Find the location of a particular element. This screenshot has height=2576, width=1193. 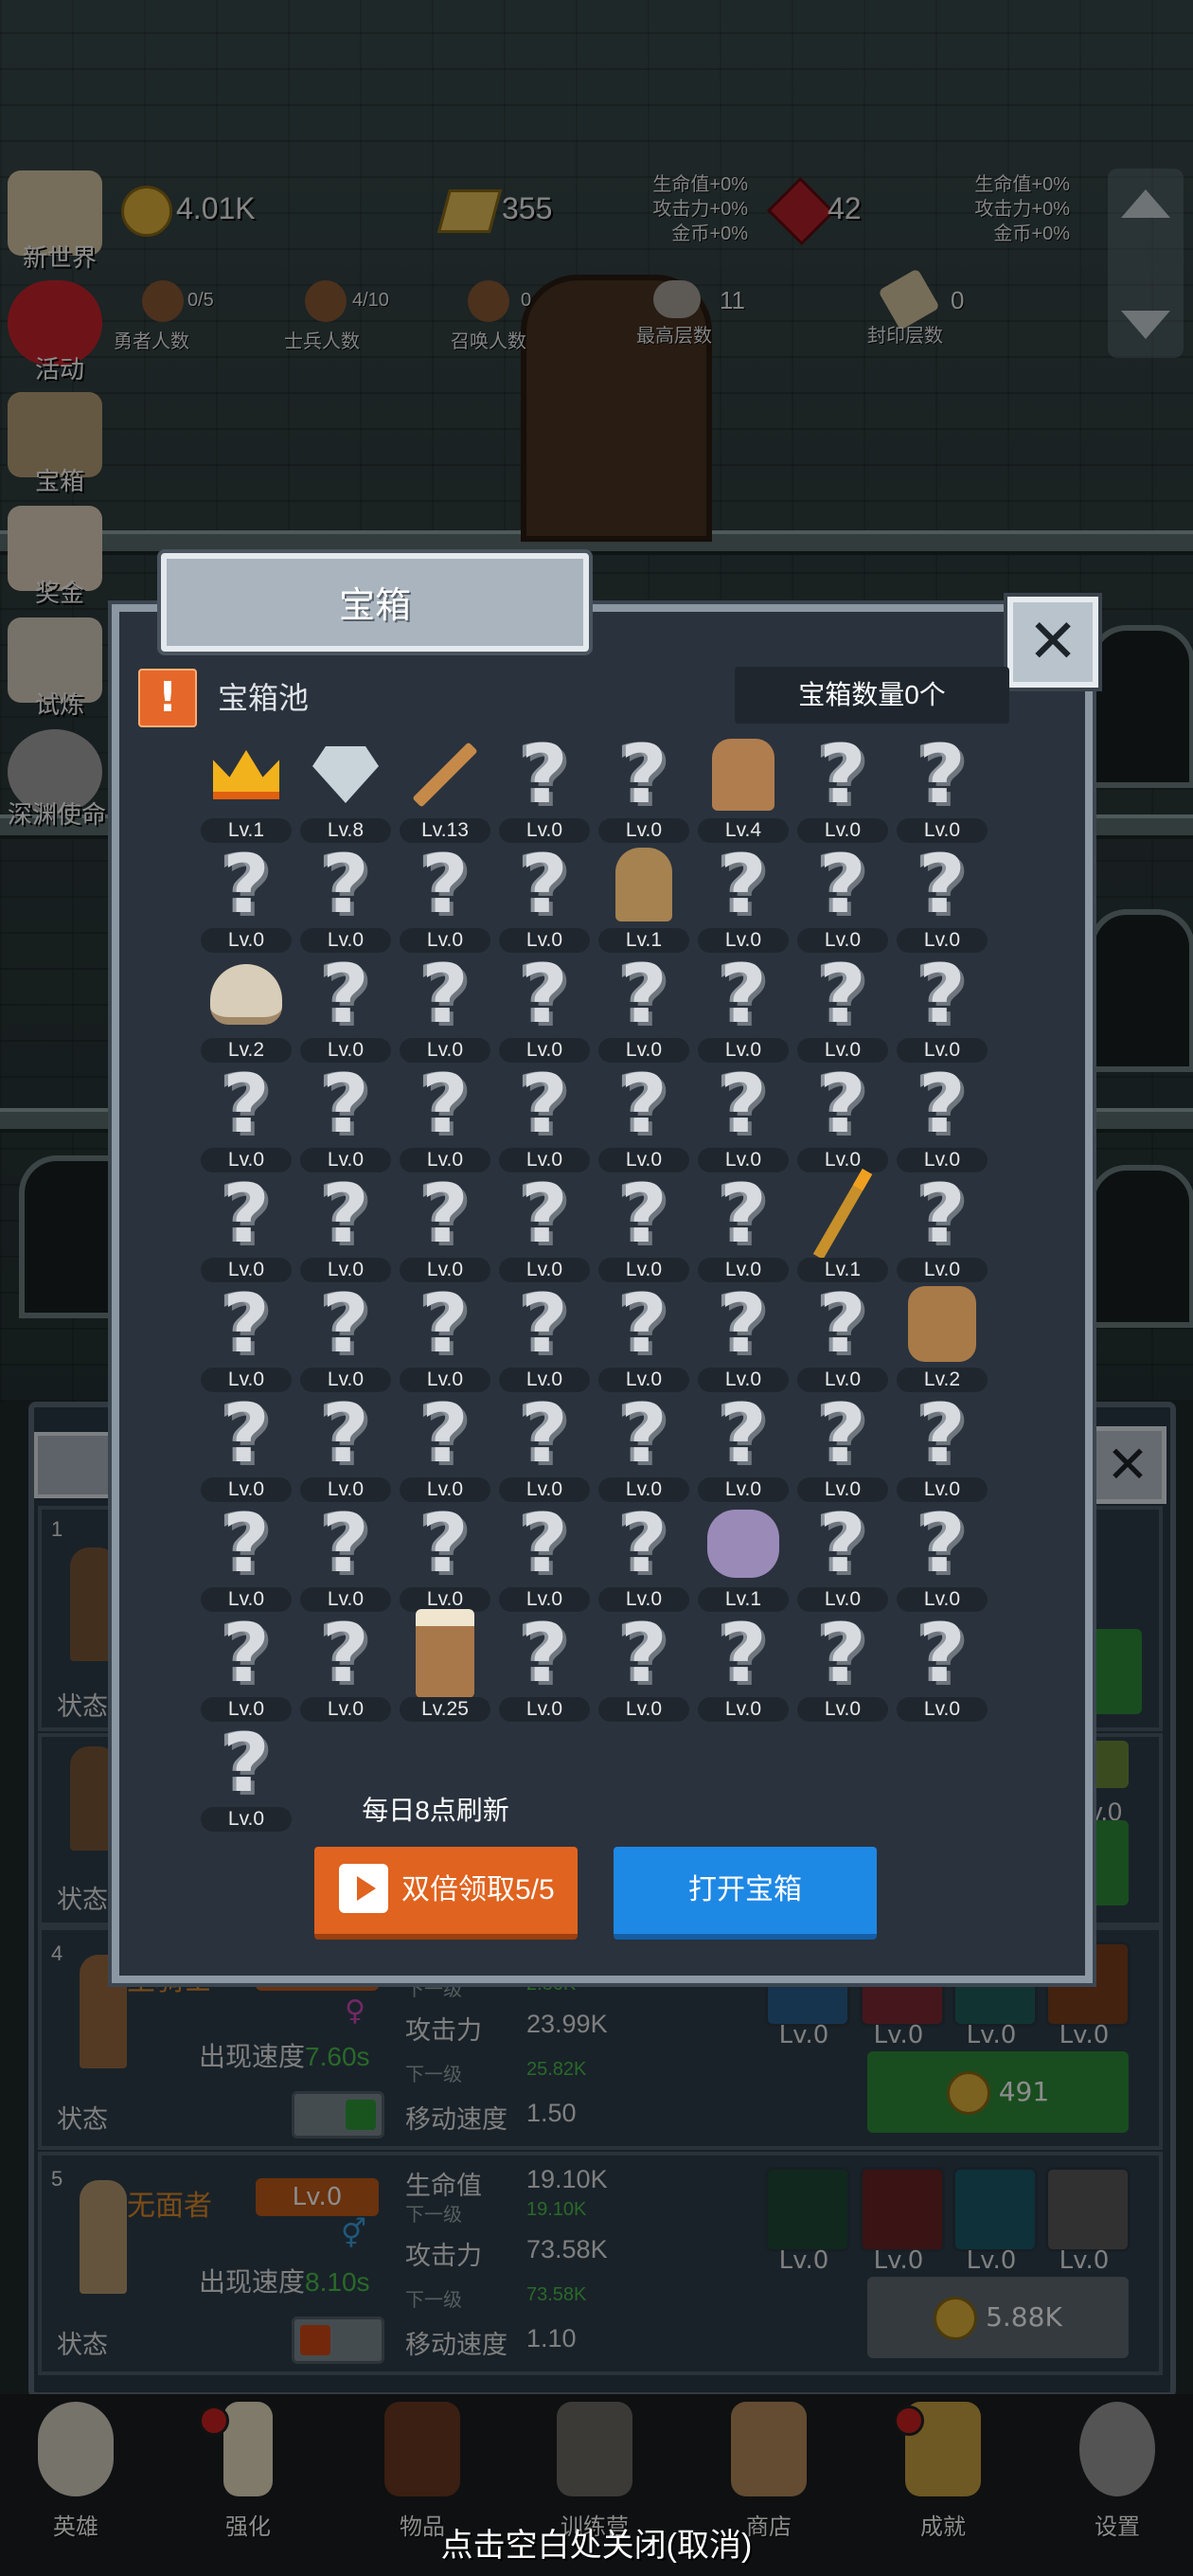

exclamation-icon: ! is located at coordinates (167, 698).